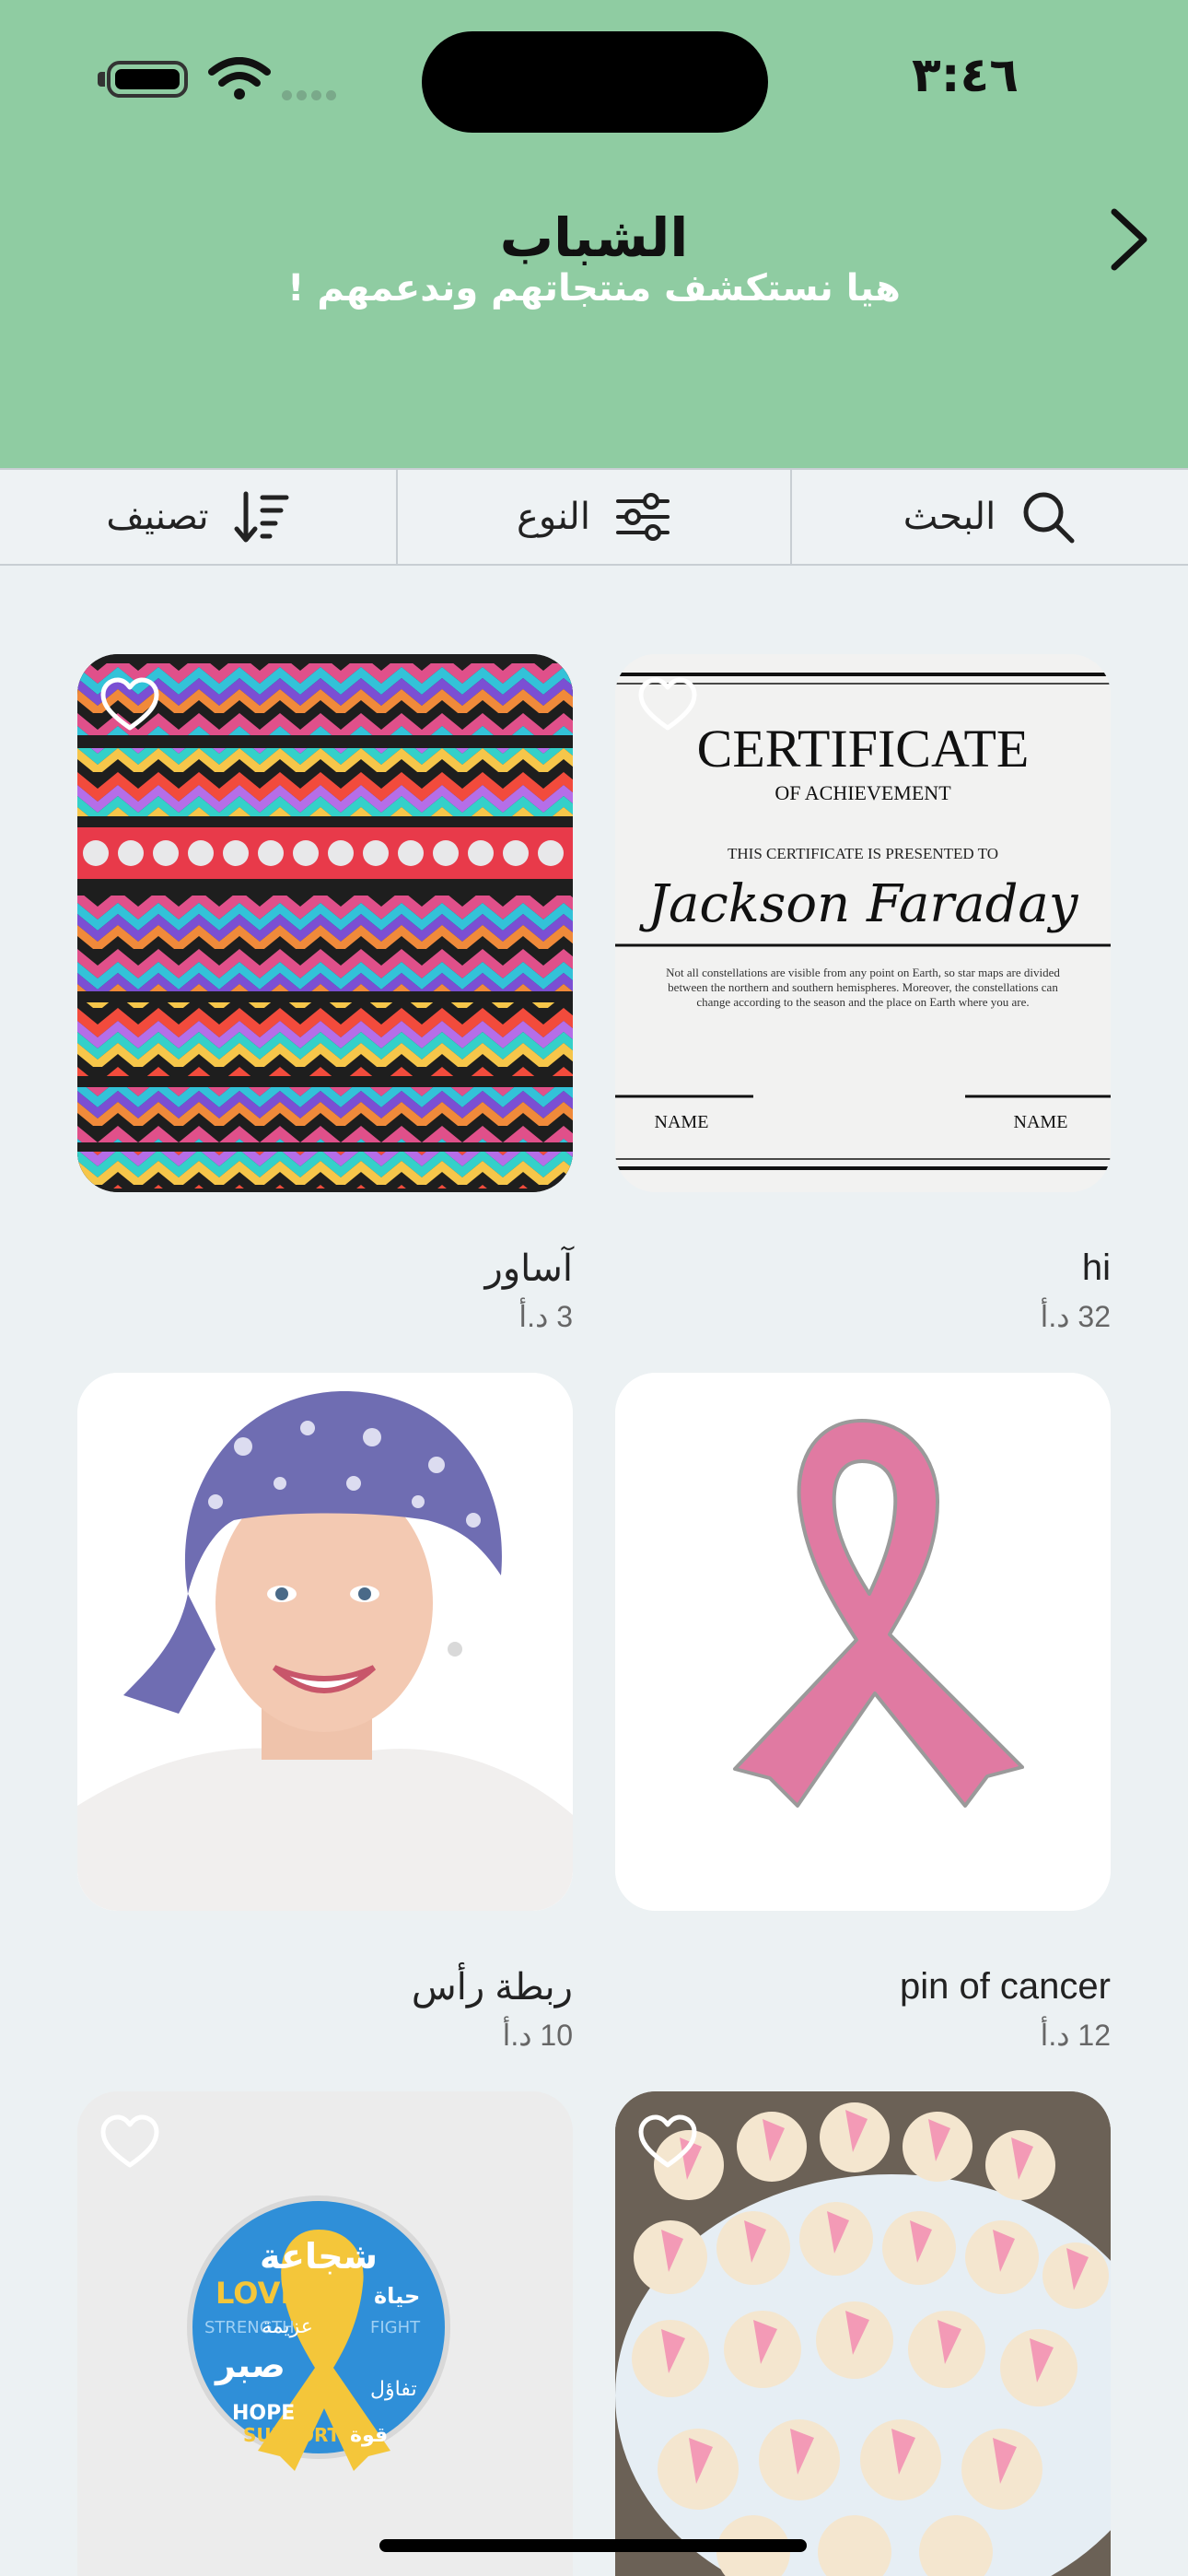  What do you see at coordinates (261, 517) in the screenshot?
I see `sort-icon` at bounding box center [261, 517].